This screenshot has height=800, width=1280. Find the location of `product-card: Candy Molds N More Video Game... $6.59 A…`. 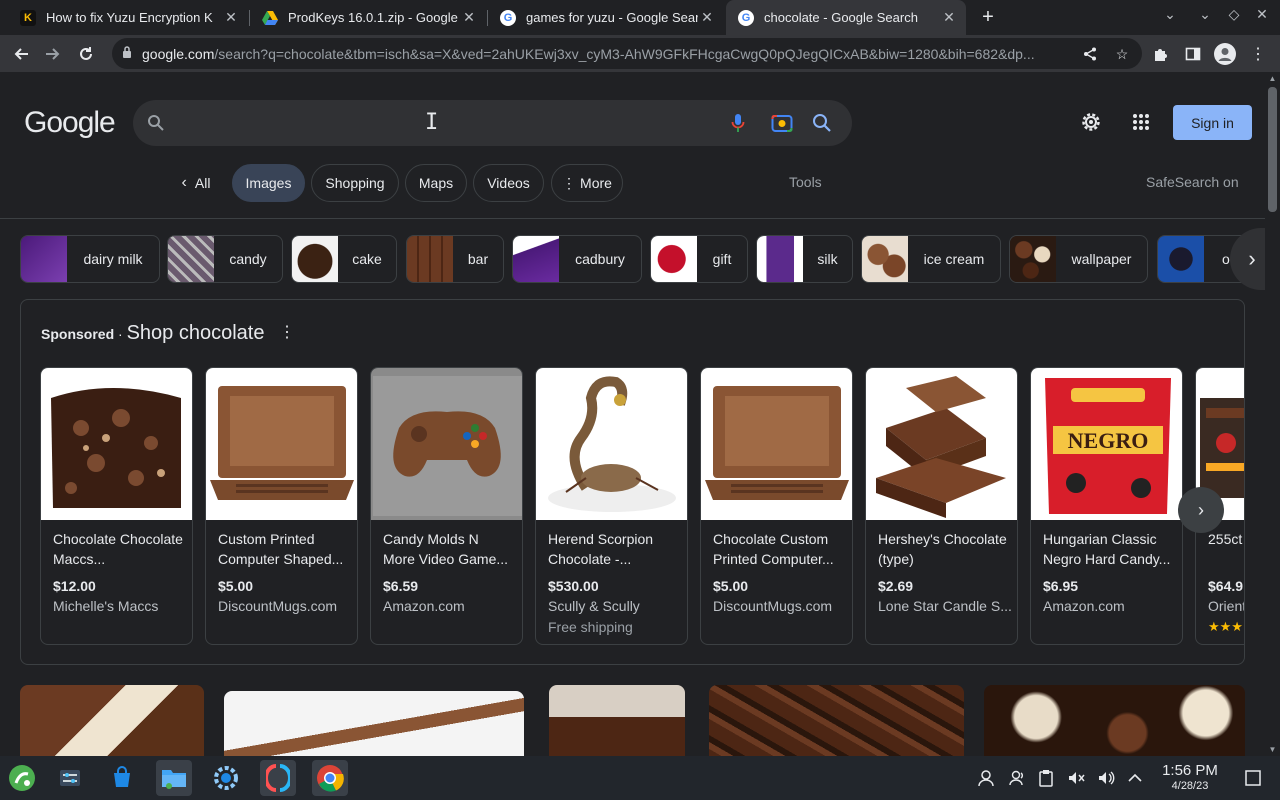

product-card: Candy Molds N More Video Game... $6.59 A… is located at coordinates (446, 506).